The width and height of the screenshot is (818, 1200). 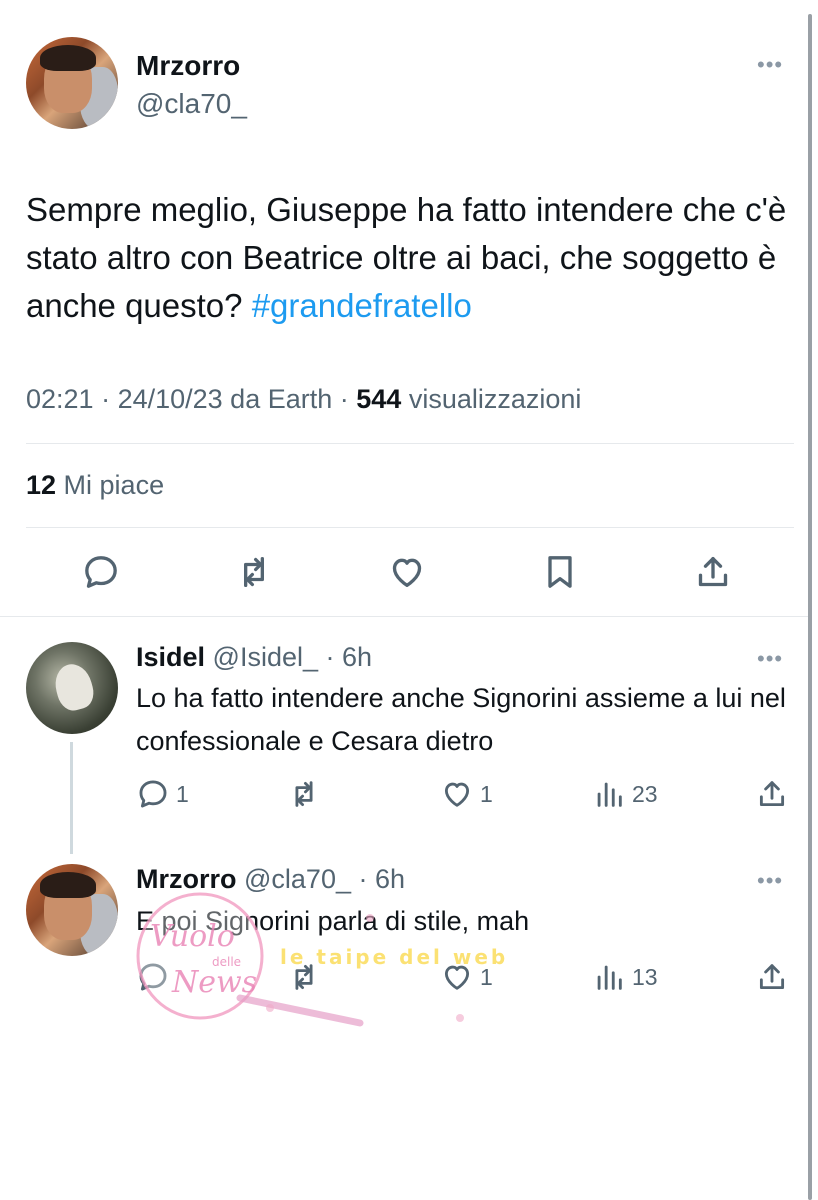 I want to click on reply-button: 1, so click(x=162, y=794).